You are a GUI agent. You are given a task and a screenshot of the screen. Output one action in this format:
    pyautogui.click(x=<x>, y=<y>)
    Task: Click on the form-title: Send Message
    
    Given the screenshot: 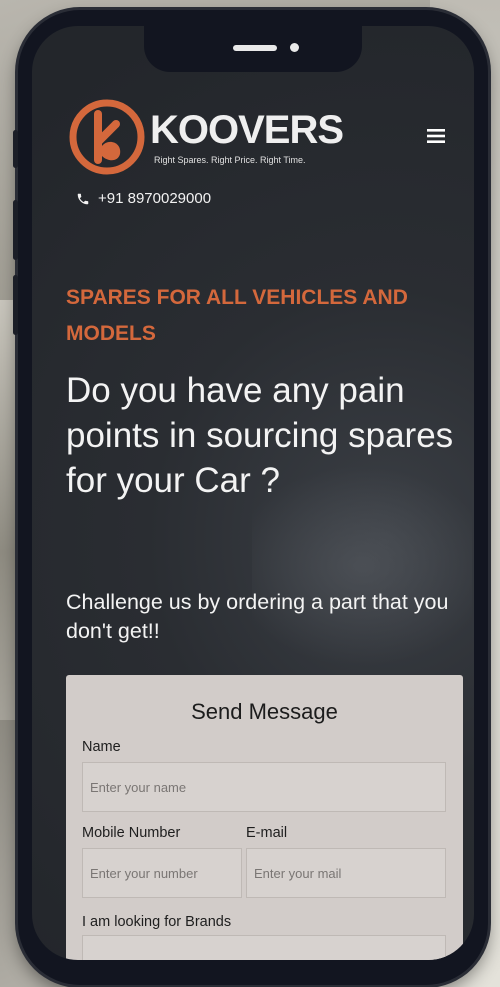 What is the action you would take?
    pyautogui.click(x=264, y=711)
    